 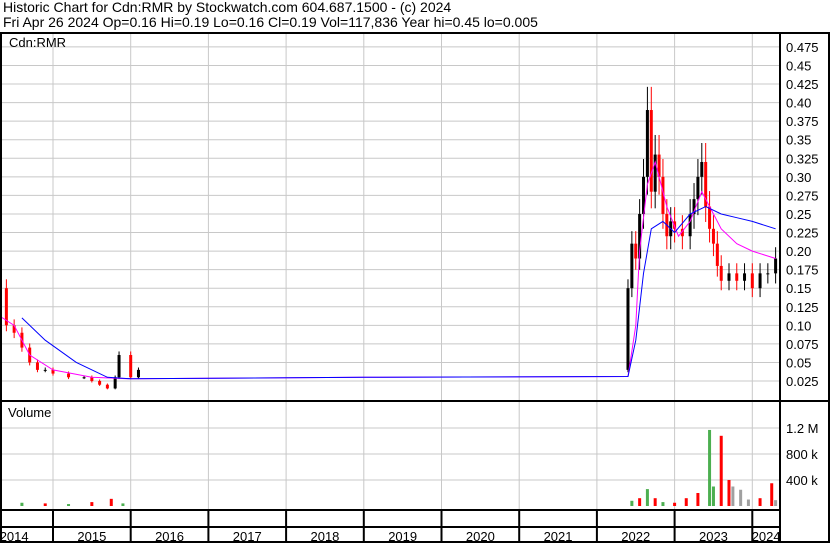 What do you see at coordinates (798, 362) in the screenshot?
I see `price-tick-label: 0.05` at bounding box center [798, 362].